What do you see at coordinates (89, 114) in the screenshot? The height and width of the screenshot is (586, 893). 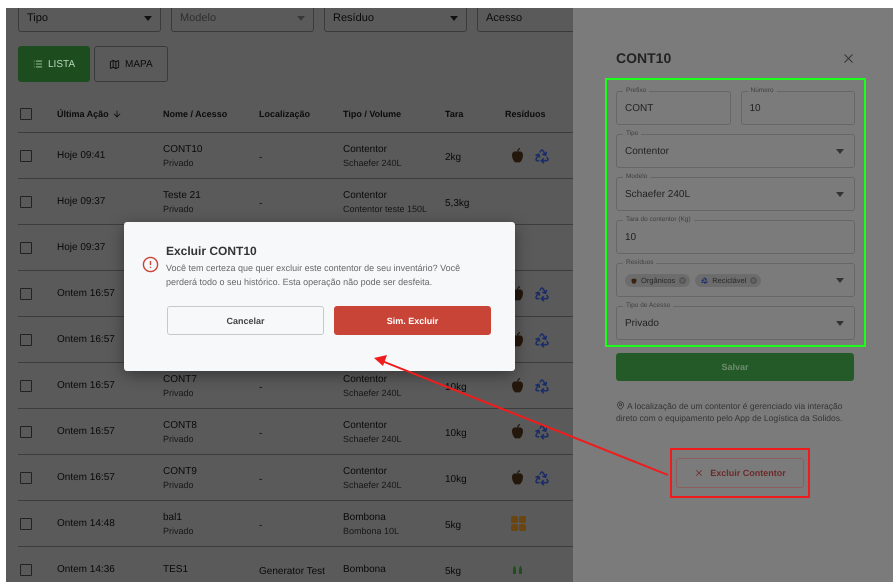 I see `column-header: Última Ação` at bounding box center [89, 114].